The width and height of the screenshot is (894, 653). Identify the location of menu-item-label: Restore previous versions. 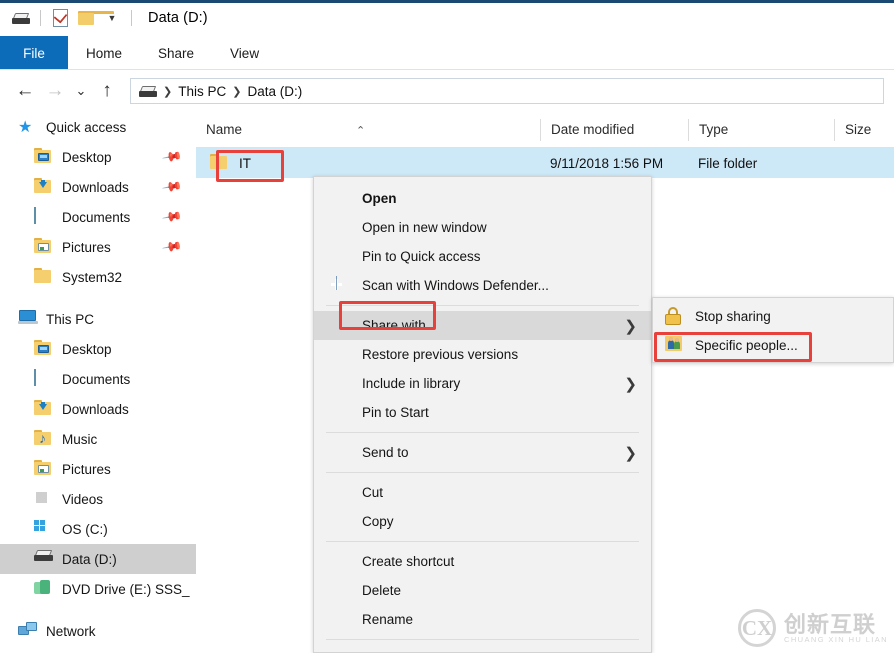
(440, 354).